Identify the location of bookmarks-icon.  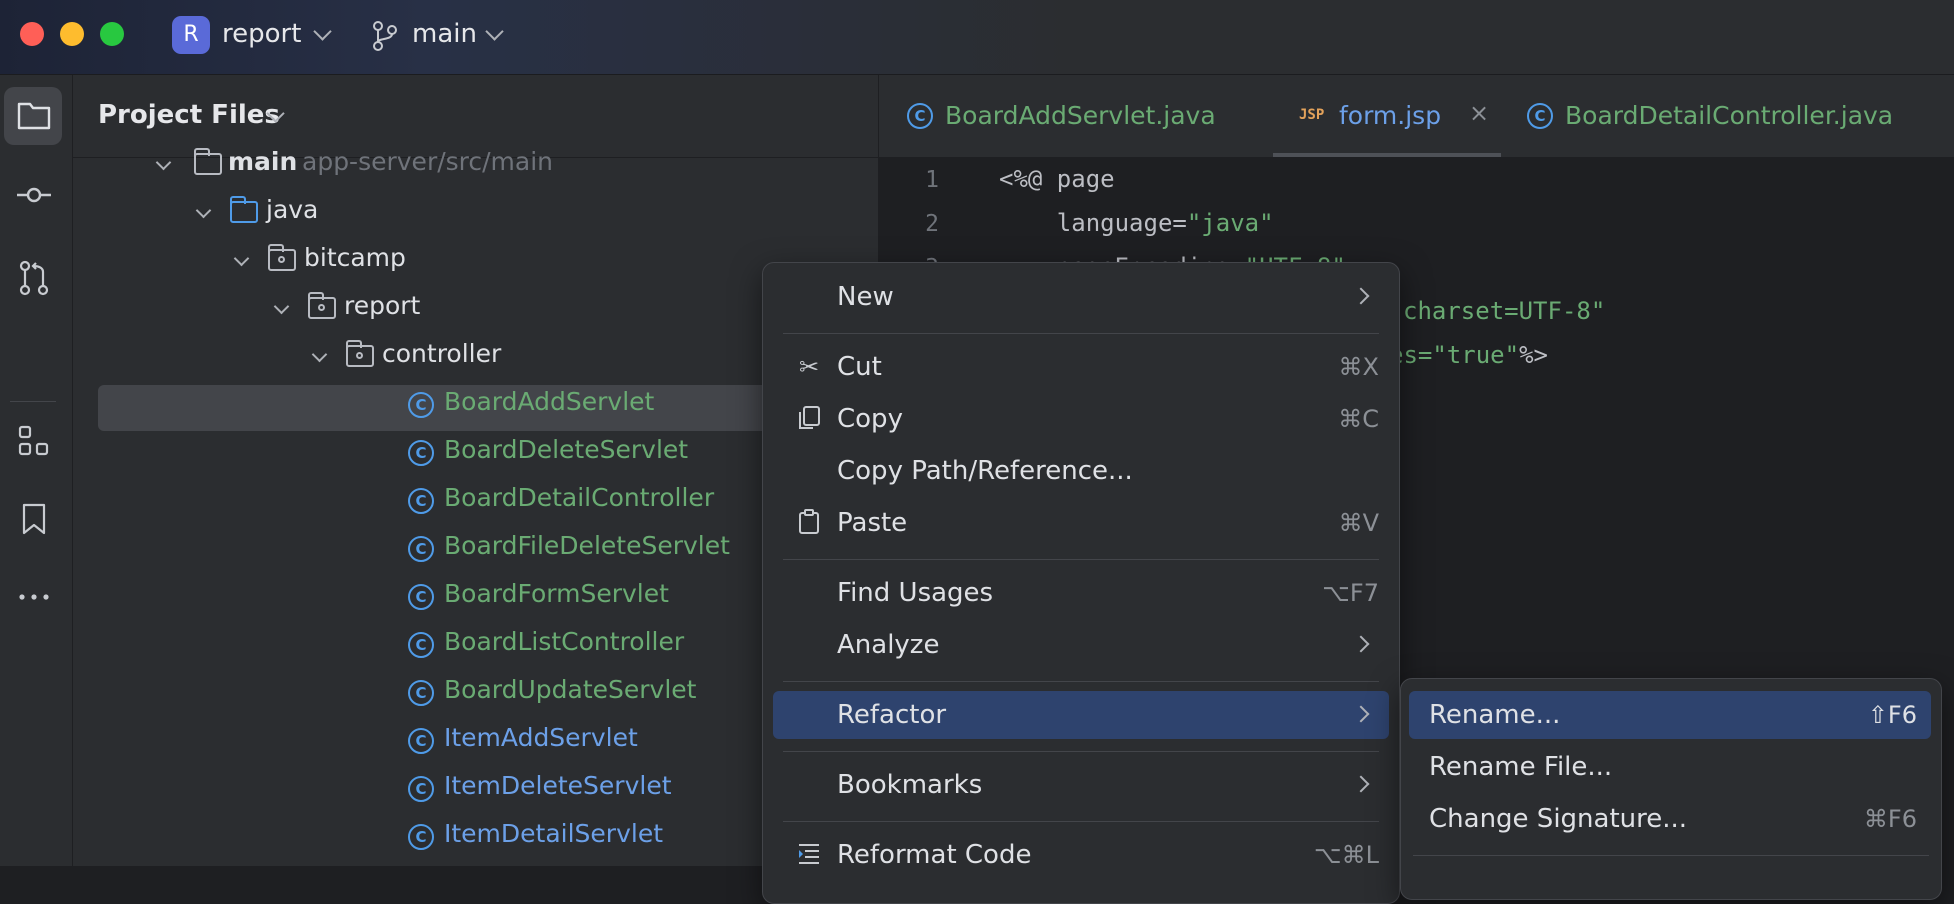
(34, 519).